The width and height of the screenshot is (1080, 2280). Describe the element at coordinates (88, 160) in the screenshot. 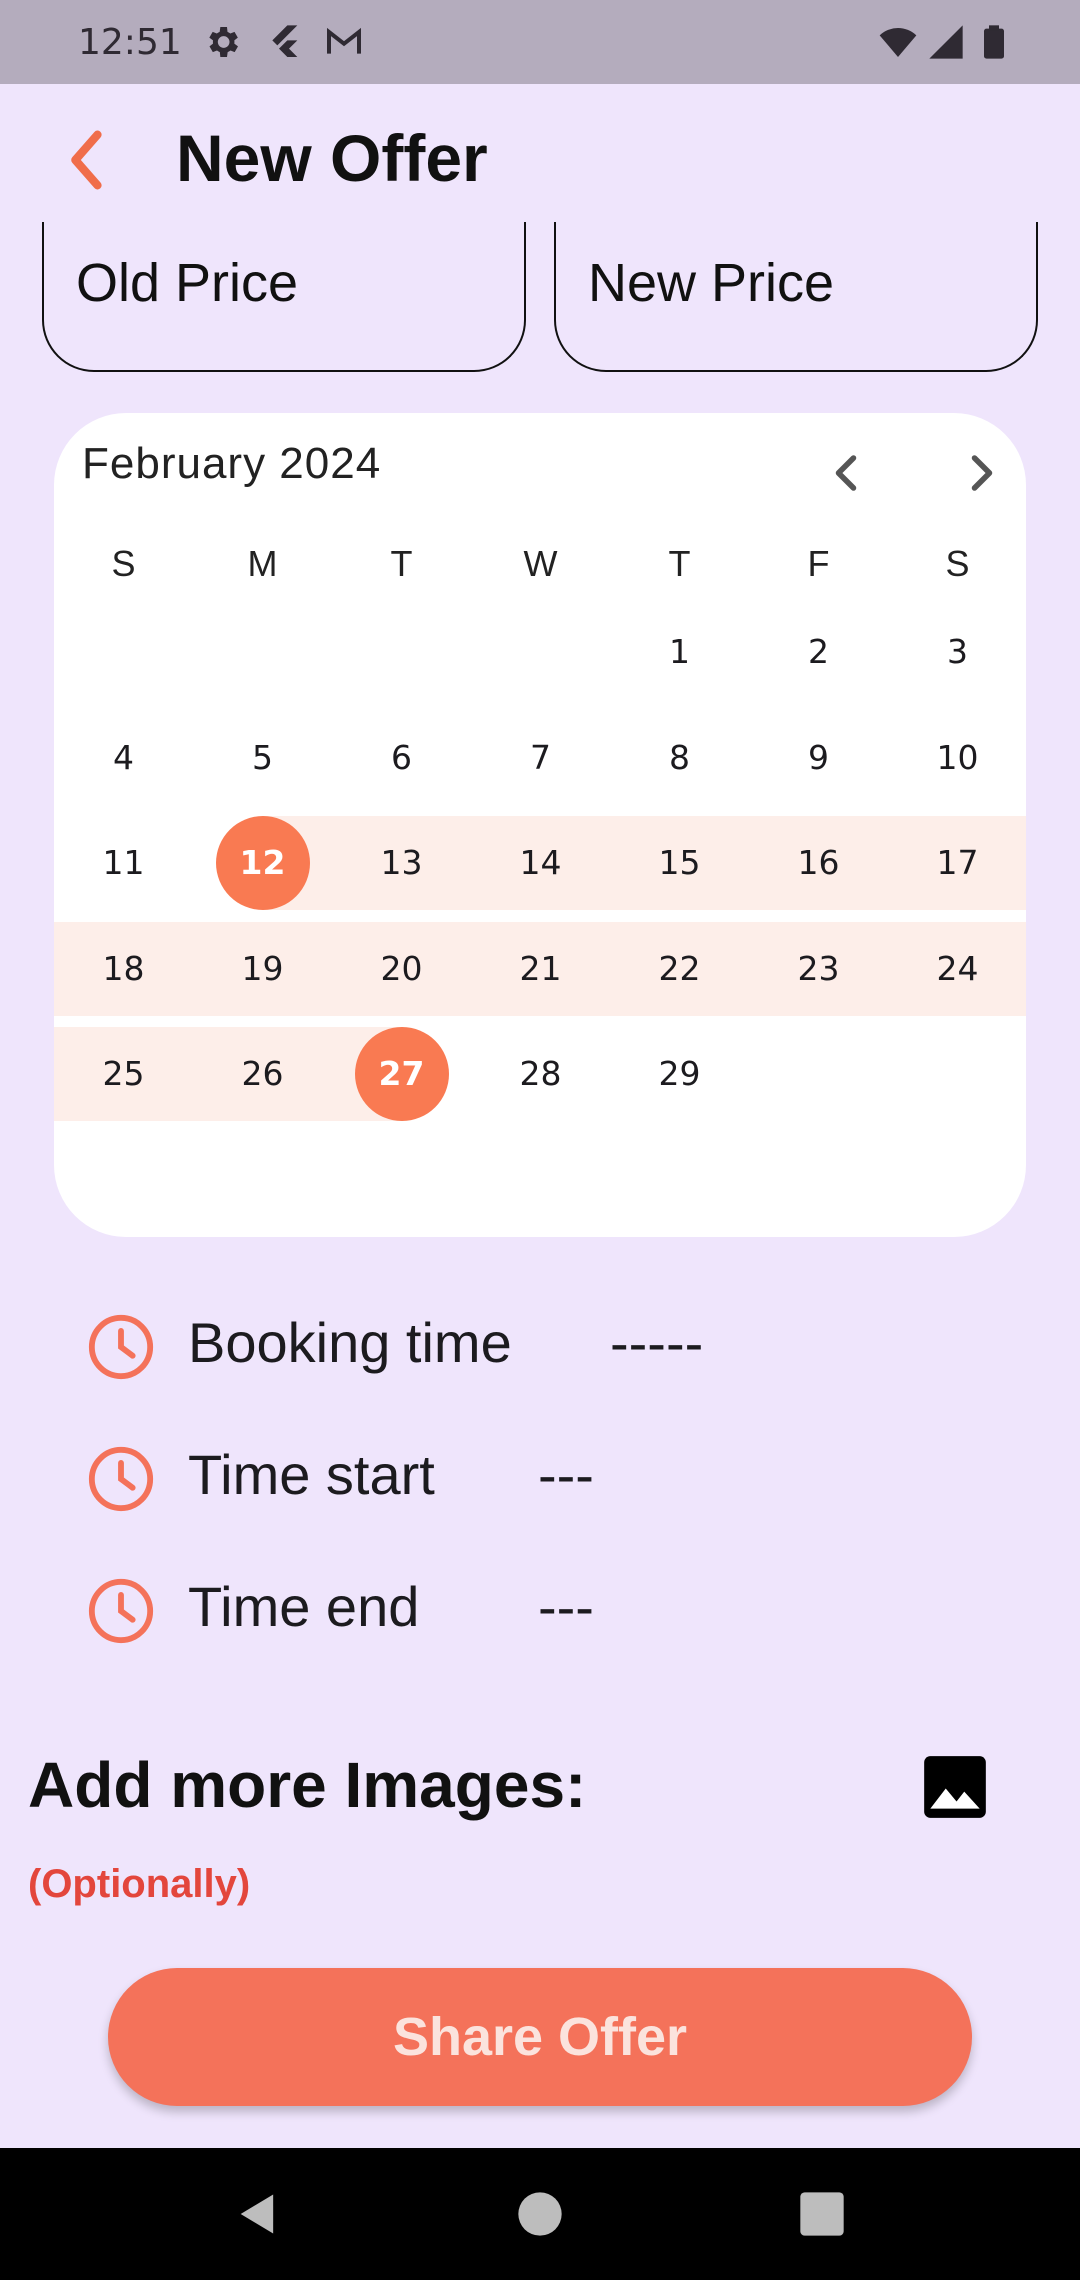

I see `back-button` at that location.